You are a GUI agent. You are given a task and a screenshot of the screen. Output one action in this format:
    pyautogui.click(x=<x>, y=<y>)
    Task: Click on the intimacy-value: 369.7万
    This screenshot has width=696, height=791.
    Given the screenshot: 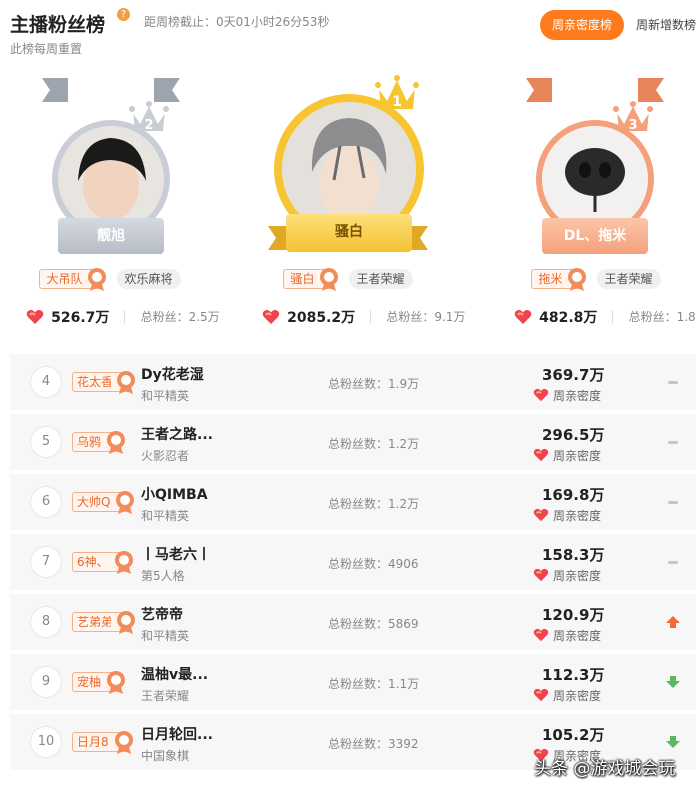 What is the action you would take?
    pyautogui.click(x=573, y=375)
    